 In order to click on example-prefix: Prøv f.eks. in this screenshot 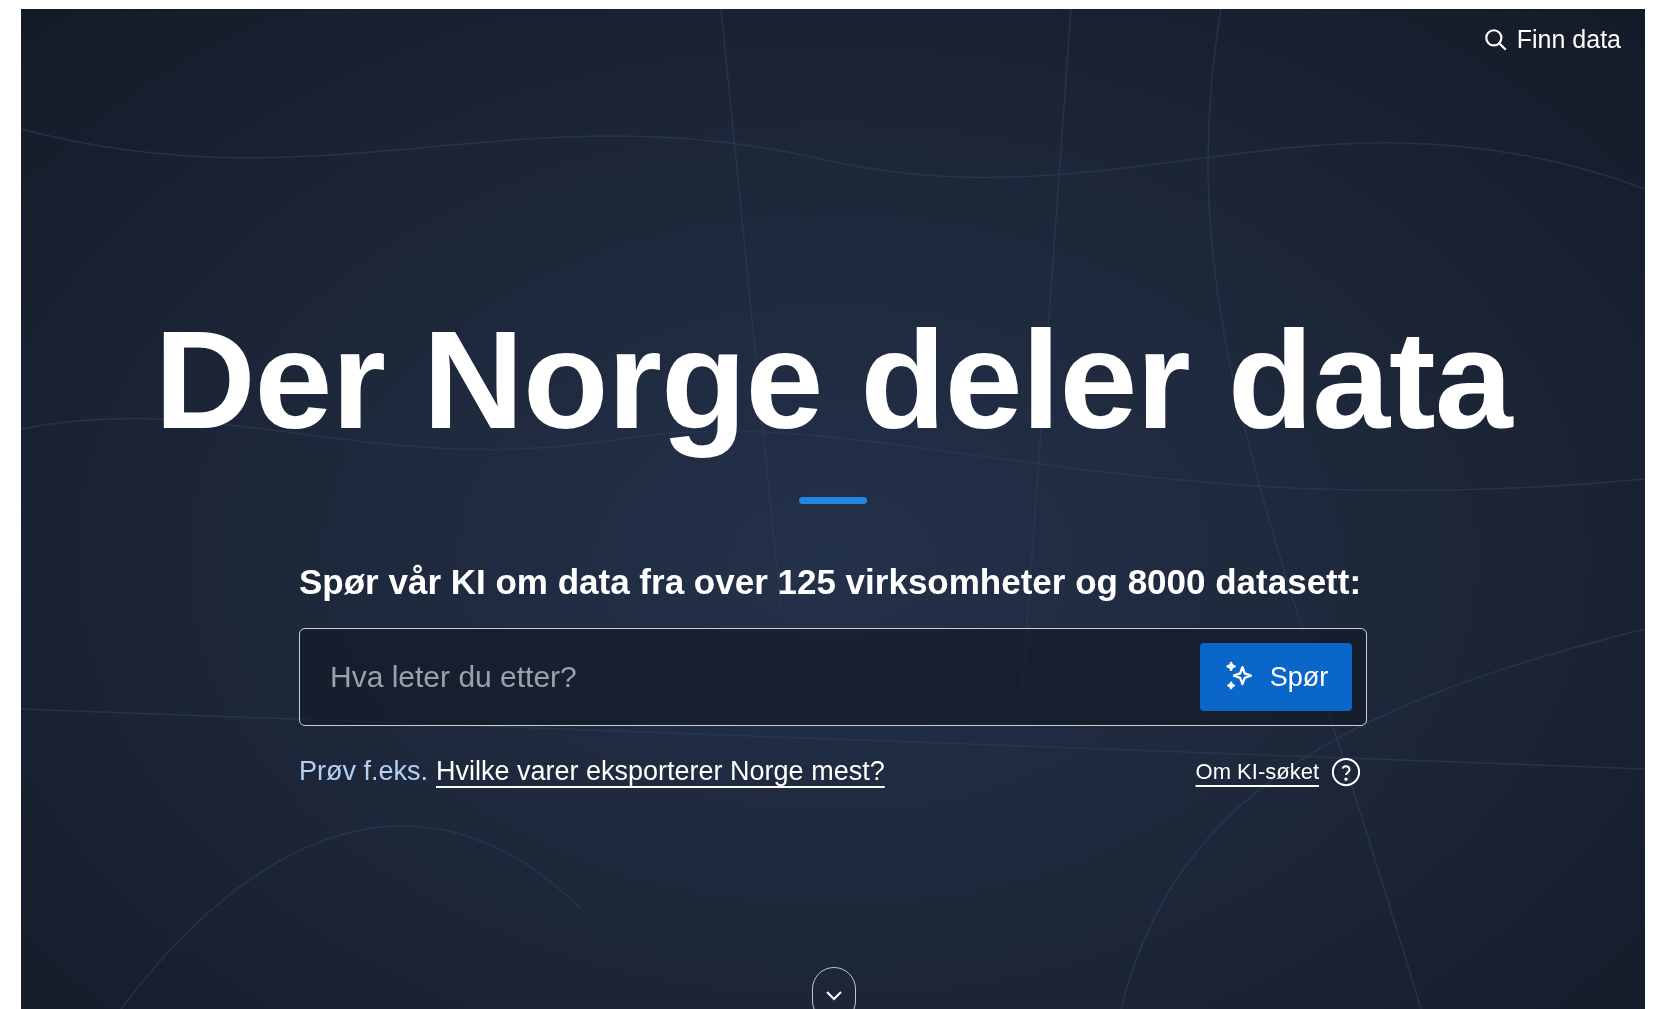, I will do `click(363, 771)`.